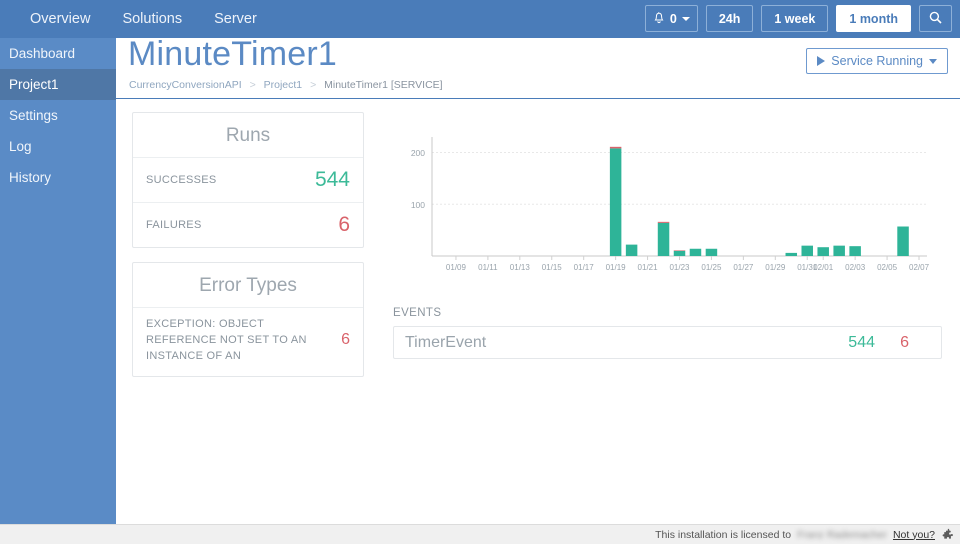  Describe the element at coordinates (344, 224) in the screenshot. I see `runs-failures-value: 6` at that location.